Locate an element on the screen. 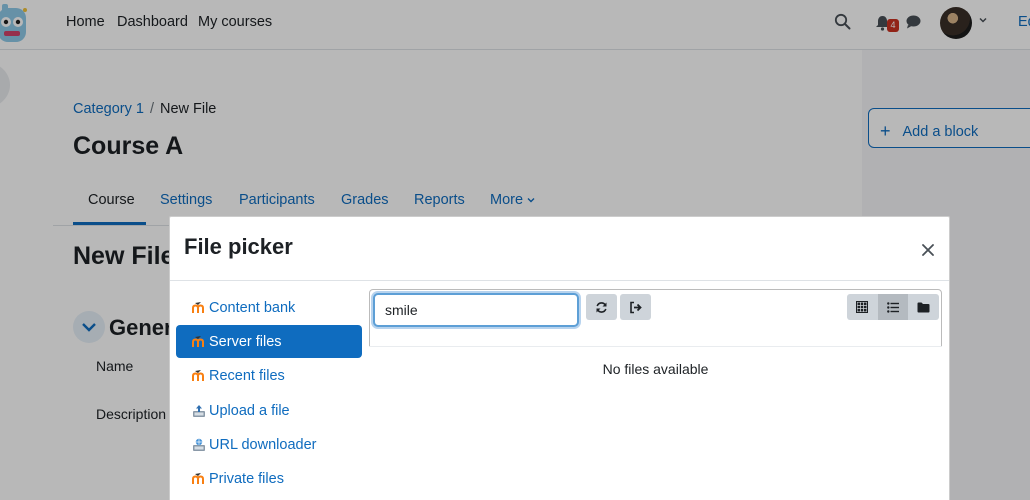 The image size is (1030, 500). grid-icon is located at coordinates (862, 307).